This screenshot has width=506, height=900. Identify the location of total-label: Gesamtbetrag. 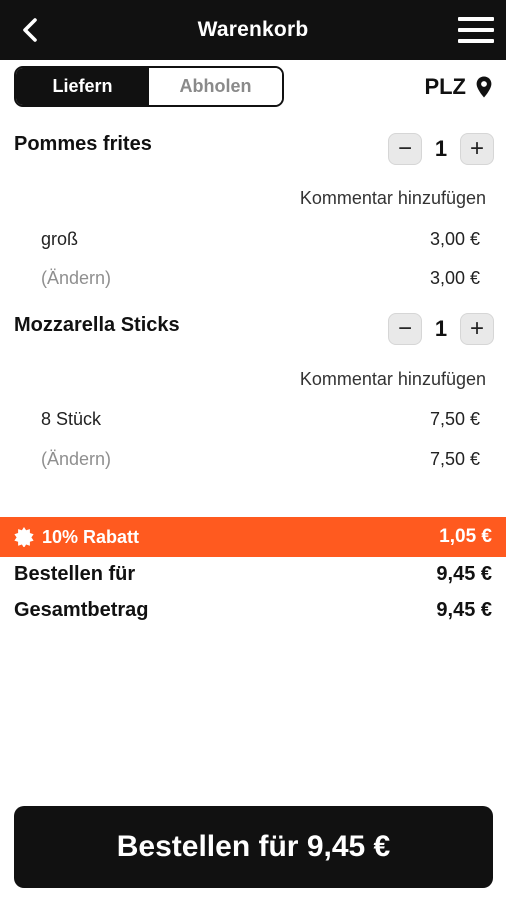
(81, 610).